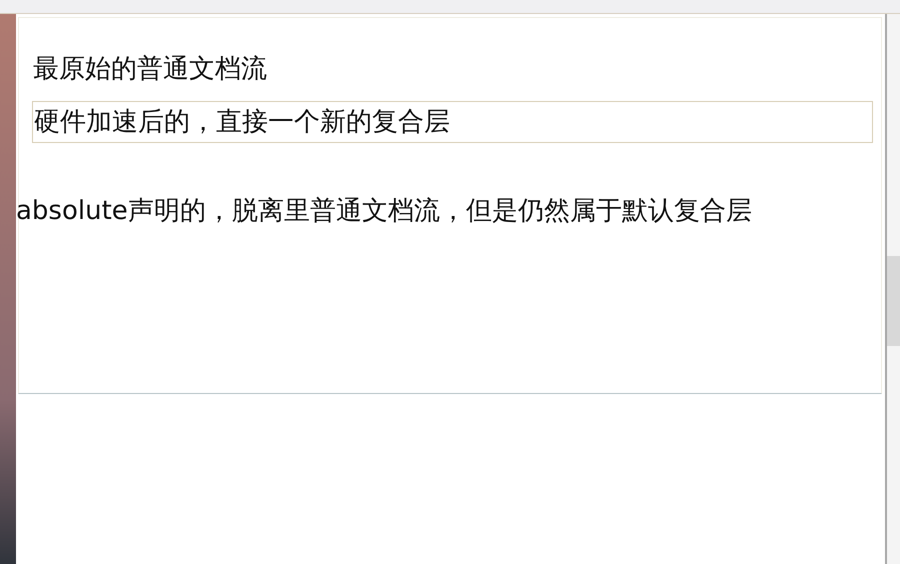  What do you see at coordinates (893, 301) in the screenshot?
I see `scrollbar-thumb` at bounding box center [893, 301].